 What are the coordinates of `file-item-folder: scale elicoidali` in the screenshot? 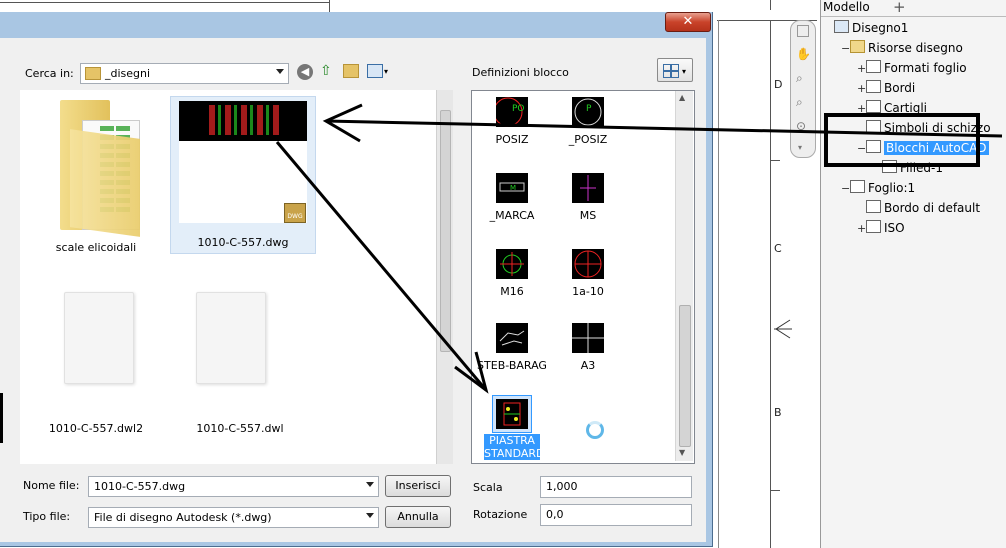 It's located at (96, 176).